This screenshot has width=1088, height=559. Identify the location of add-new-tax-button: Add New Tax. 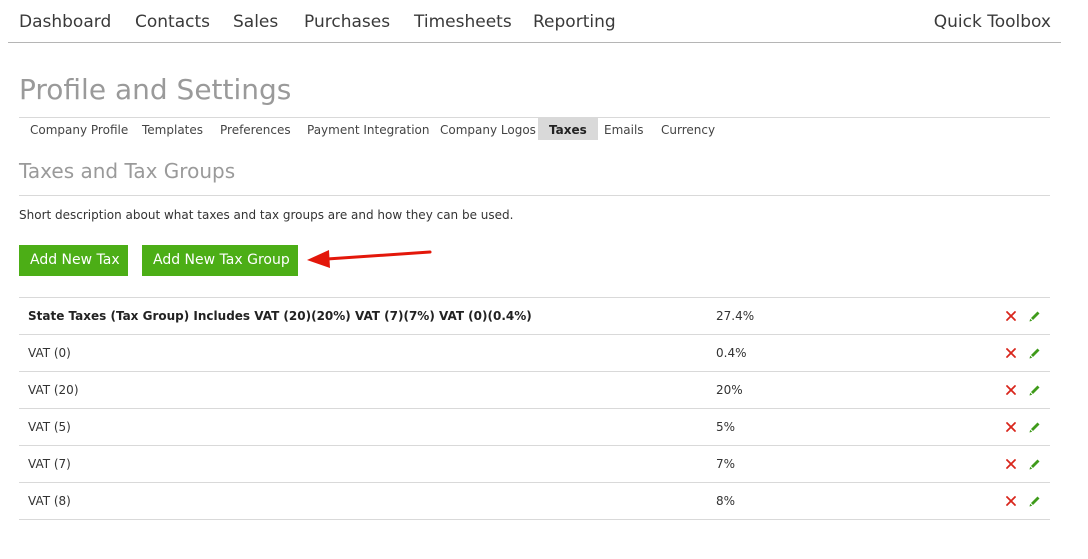
(73, 260).